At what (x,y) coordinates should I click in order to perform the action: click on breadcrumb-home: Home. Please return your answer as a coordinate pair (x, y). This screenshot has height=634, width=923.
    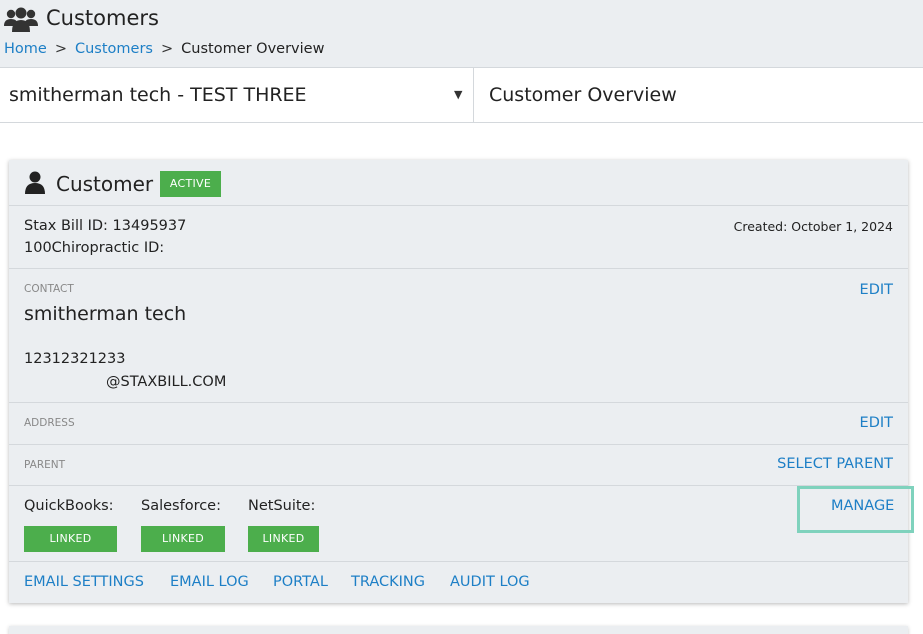
    Looking at the image, I should click on (25, 49).